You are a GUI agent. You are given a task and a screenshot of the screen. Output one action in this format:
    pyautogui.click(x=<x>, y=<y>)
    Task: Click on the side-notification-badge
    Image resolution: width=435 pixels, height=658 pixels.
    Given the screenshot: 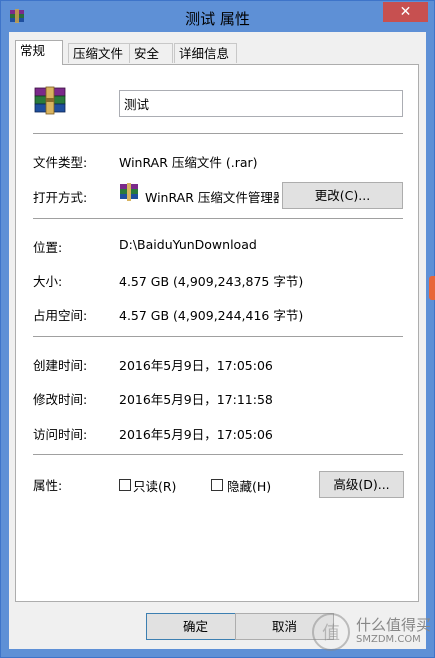 What is the action you would take?
    pyautogui.click(x=432, y=288)
    